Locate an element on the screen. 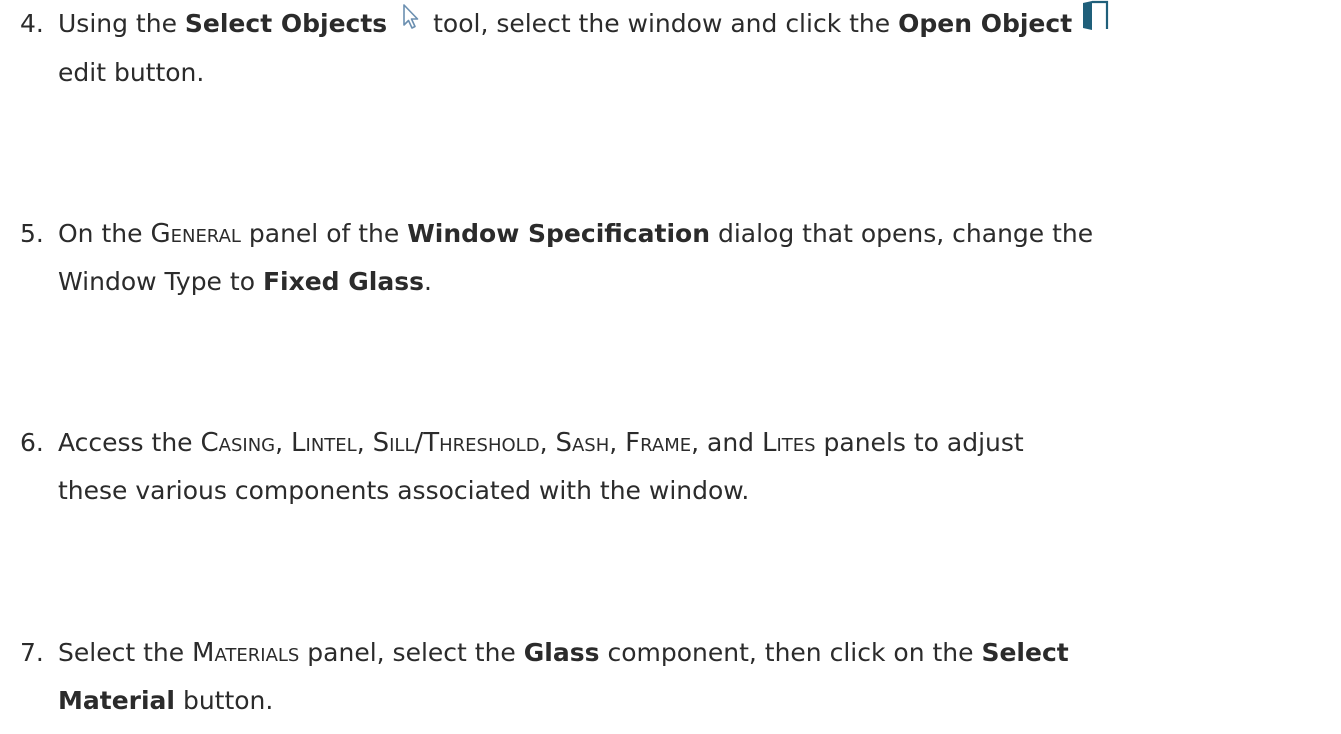 Image resolution: width=1341 pixels, height=734 pixels. step-number: 6. is located at coordinates (32, 442).